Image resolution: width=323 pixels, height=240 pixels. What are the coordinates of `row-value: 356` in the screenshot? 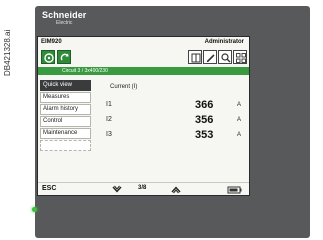 It's located at (204, 120).